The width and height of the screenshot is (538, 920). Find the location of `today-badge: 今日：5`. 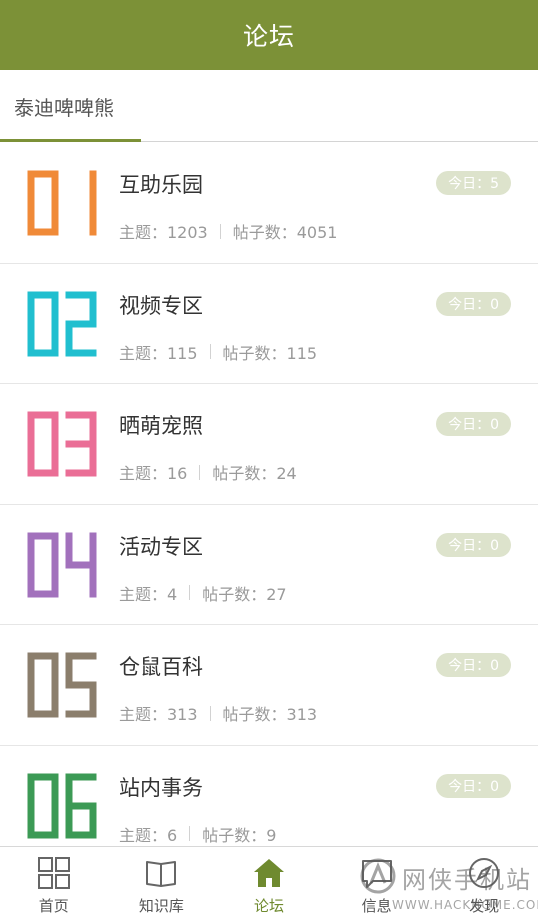

today-badge: 今日：5 is located at coordinates (473, 183).